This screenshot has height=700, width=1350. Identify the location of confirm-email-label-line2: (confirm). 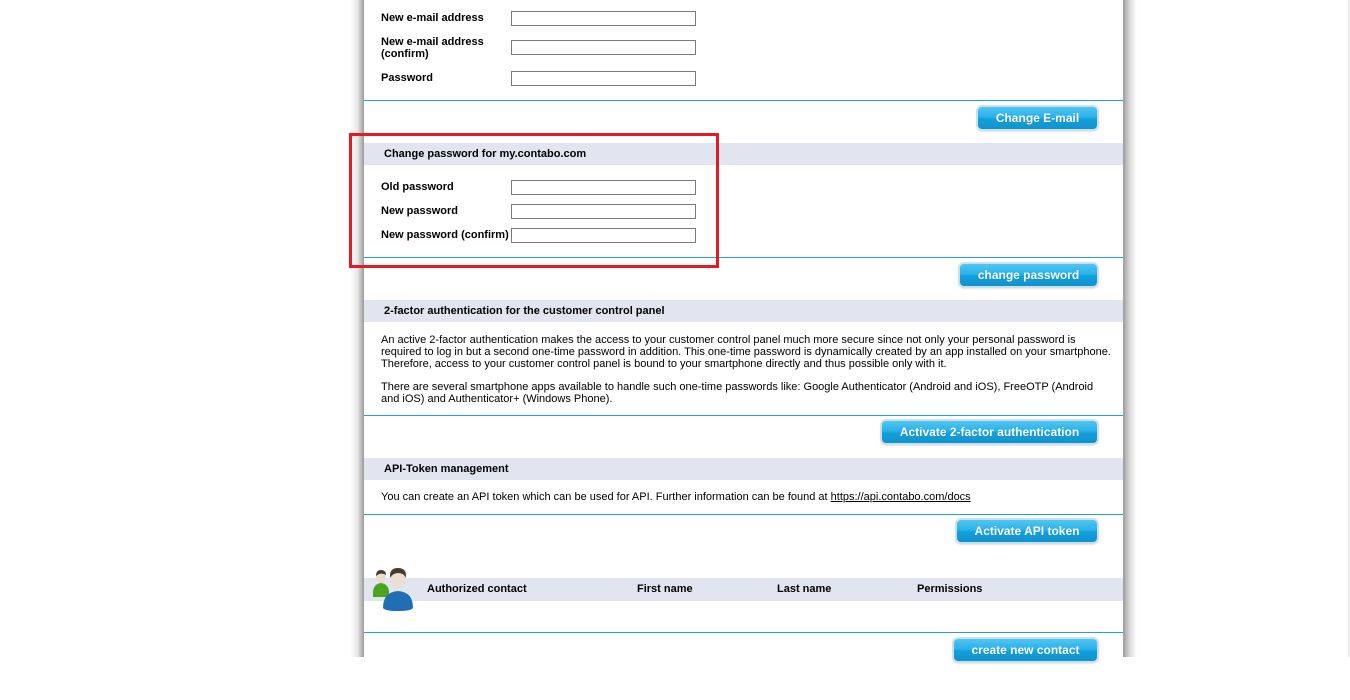
(405, 54).